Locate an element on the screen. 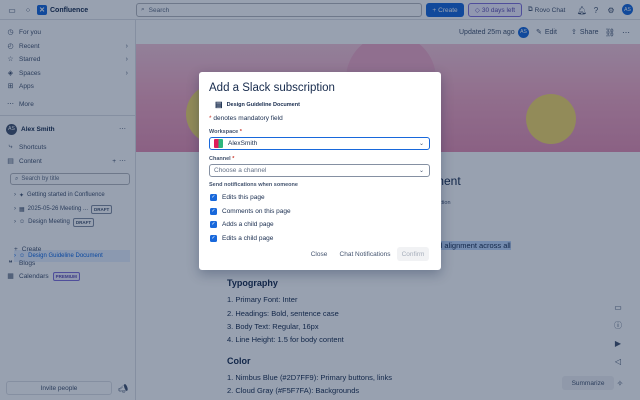 This screenshot has height=400, width=640. checkbox-label: Adds a child page is located at coordinates (248, 224).